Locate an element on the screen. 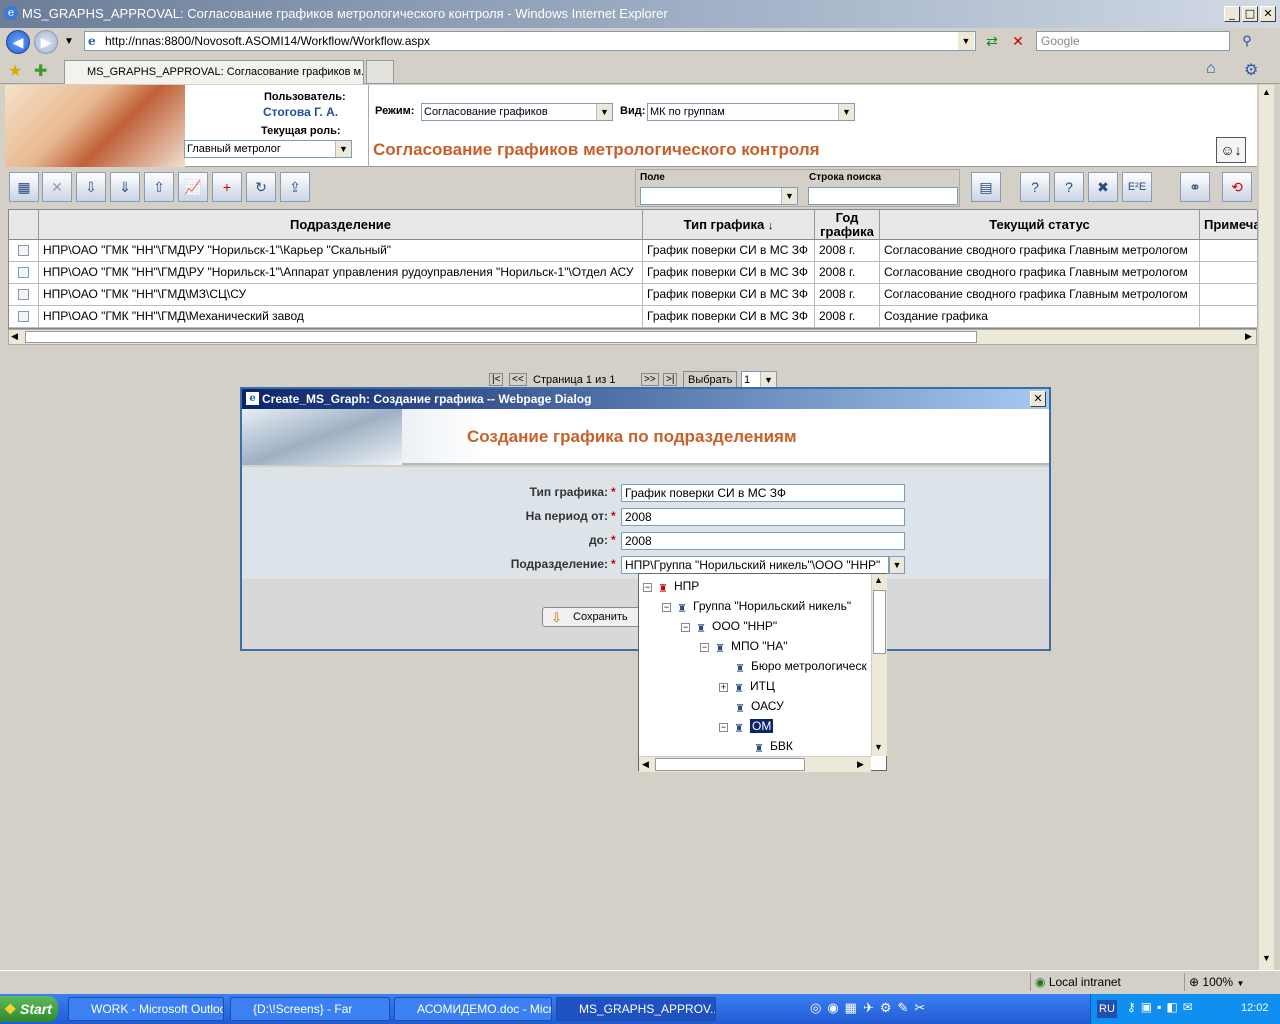  first-page-icon: |< is located at coordinates (496, 379).